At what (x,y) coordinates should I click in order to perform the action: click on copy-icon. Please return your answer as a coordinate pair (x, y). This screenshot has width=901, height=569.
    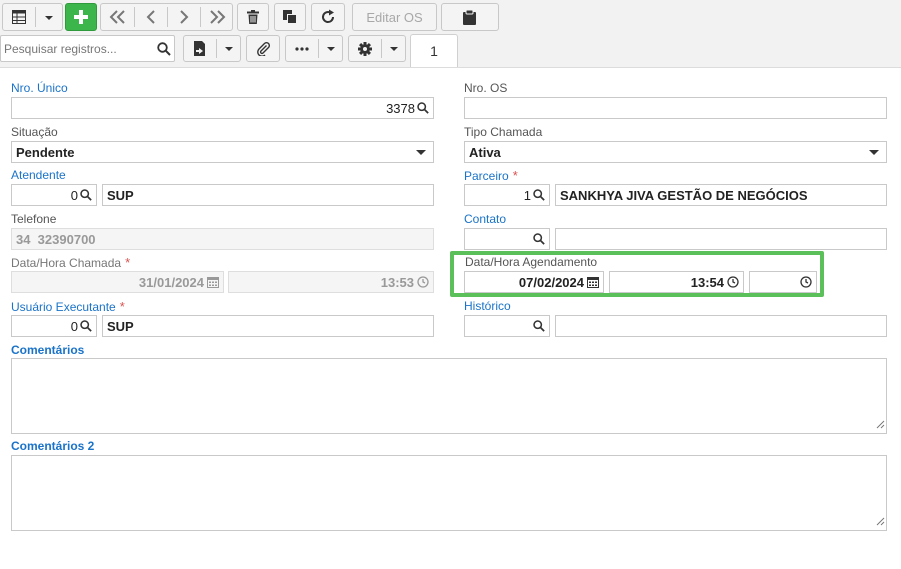
    Looking at the image, I should click on (290, 17).